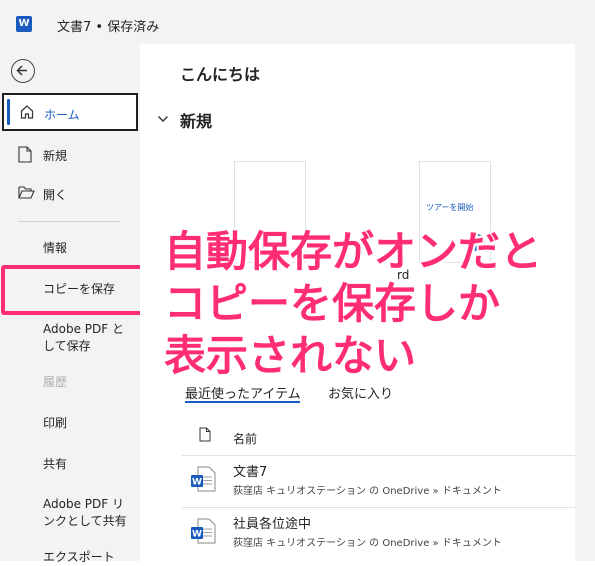 This screenshot has width=595, height=566. I want to click on sidebar-item-info: 情報, so click(55, 248).